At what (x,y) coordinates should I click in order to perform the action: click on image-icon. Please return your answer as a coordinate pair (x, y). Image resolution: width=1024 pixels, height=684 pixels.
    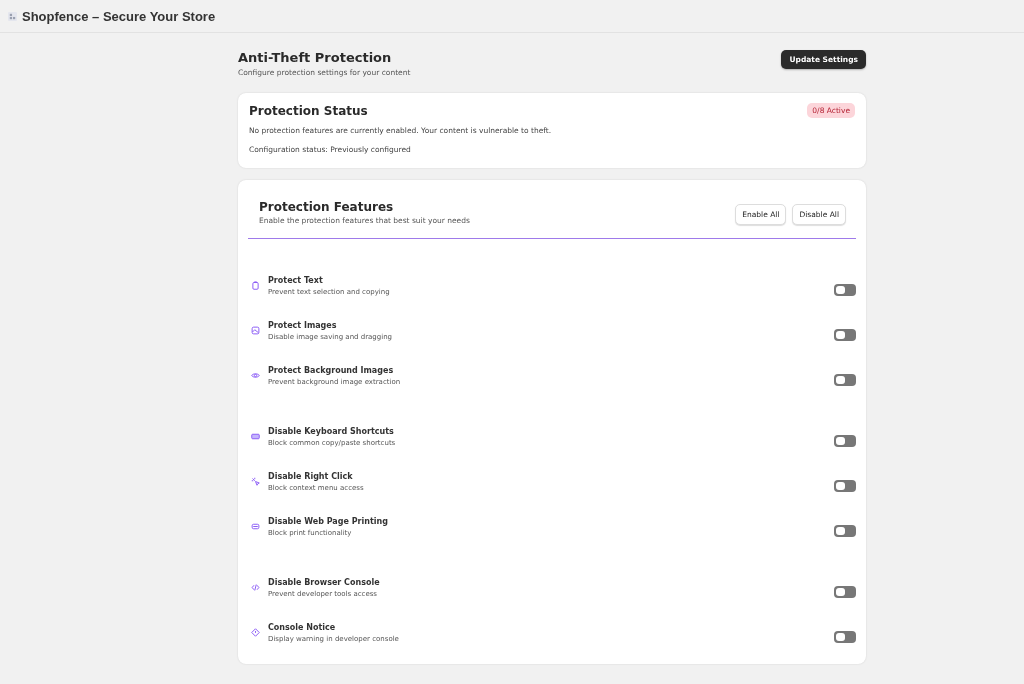
    Looking at the image, I should click on (255, 330).